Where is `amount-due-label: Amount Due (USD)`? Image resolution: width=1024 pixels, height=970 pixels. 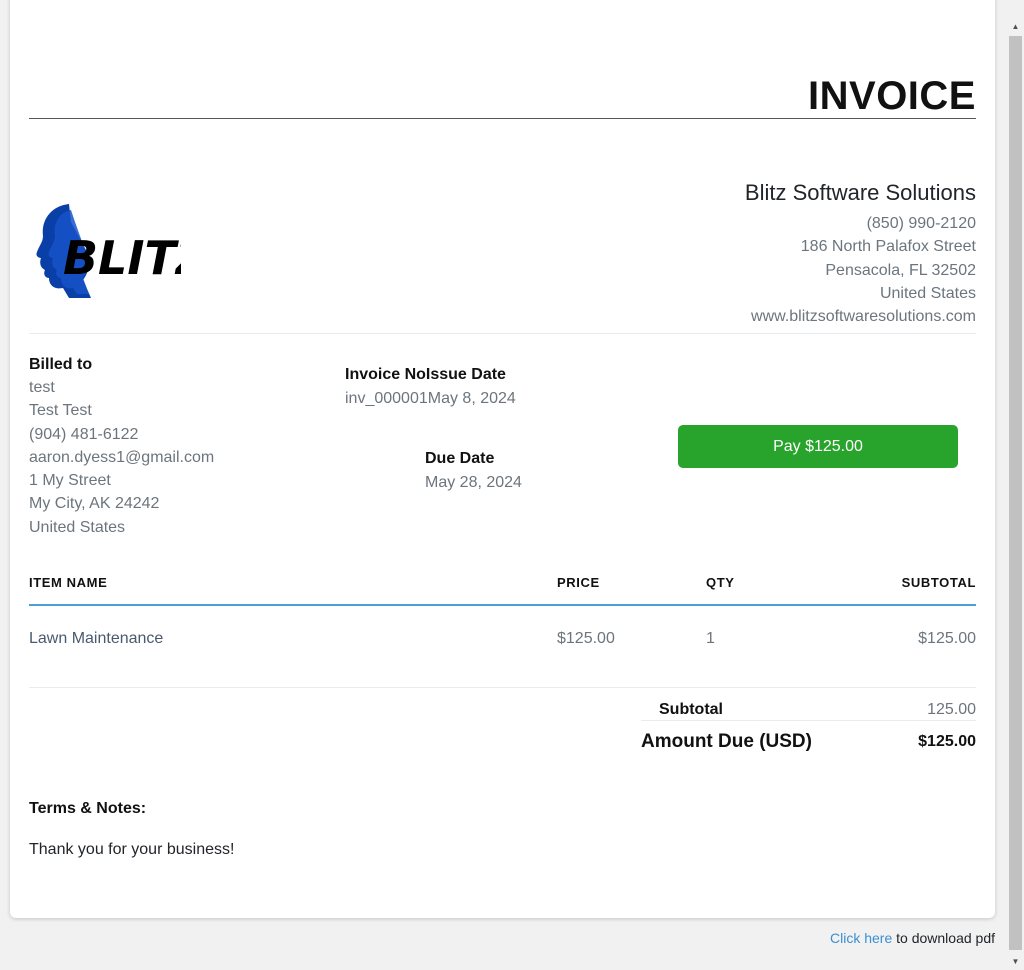 amount-due-label: Amount Due (USD) is located at coordinates (726, 741).